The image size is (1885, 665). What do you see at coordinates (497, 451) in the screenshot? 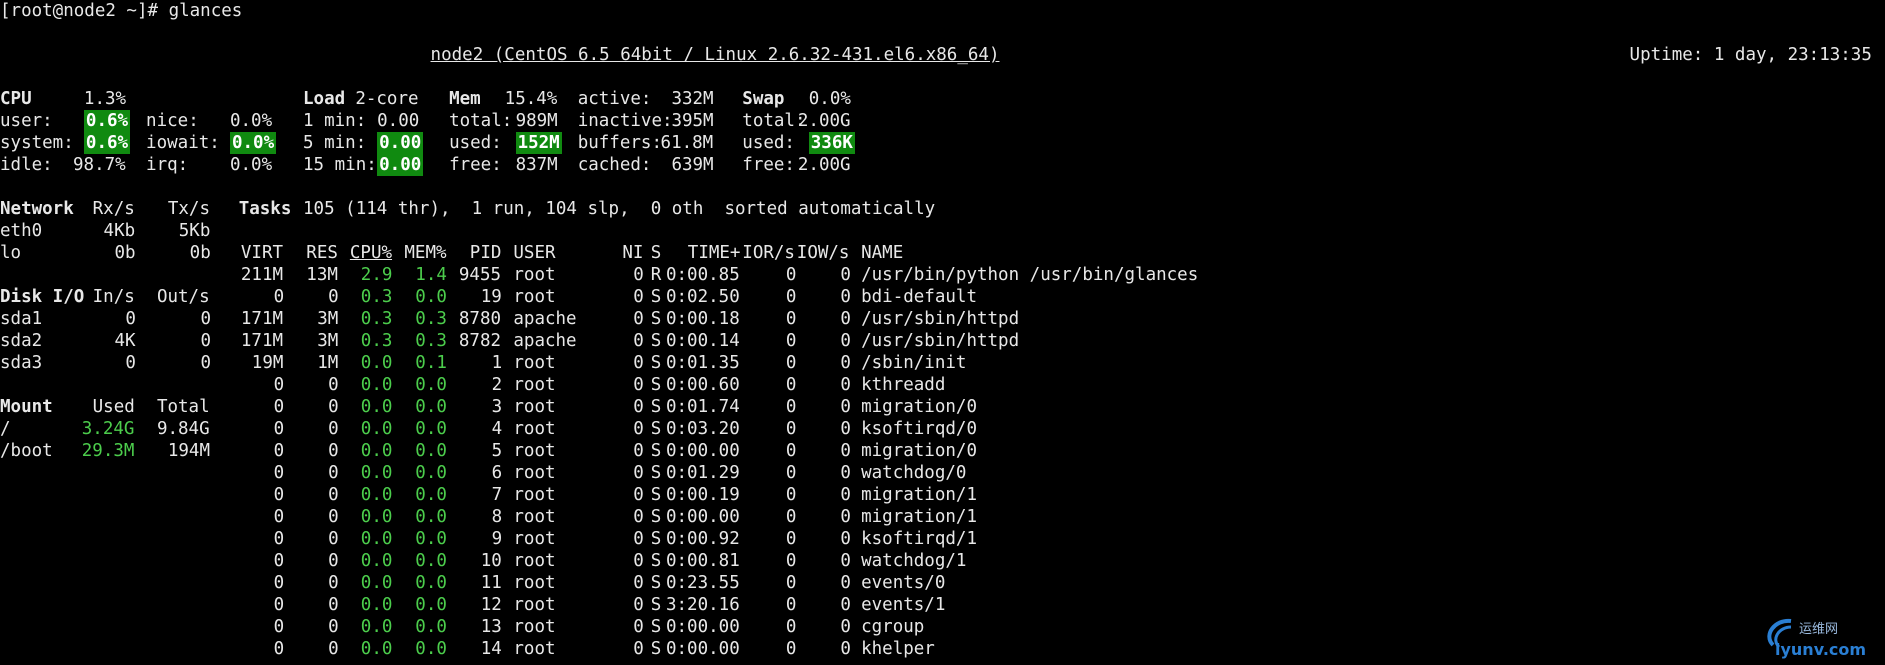
I see `process-cell-pid: 5` at bounding box center [497, 451].